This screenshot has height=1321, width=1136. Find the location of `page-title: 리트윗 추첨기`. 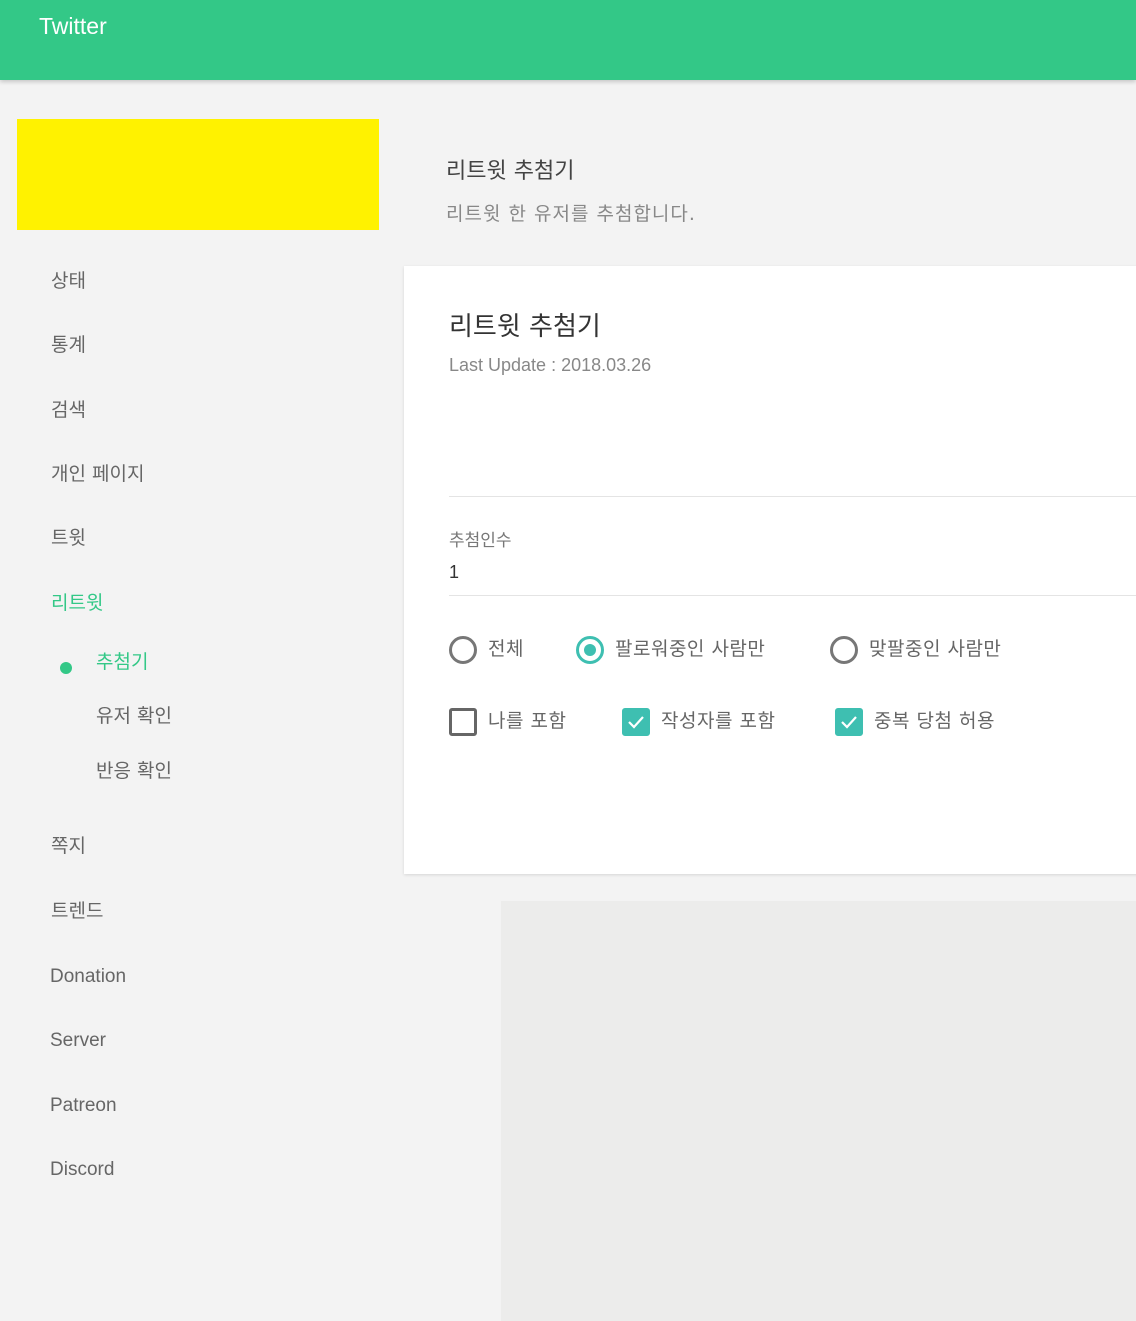

page-title: 리트윗 추첨기 is located at coordinates (510, 171).